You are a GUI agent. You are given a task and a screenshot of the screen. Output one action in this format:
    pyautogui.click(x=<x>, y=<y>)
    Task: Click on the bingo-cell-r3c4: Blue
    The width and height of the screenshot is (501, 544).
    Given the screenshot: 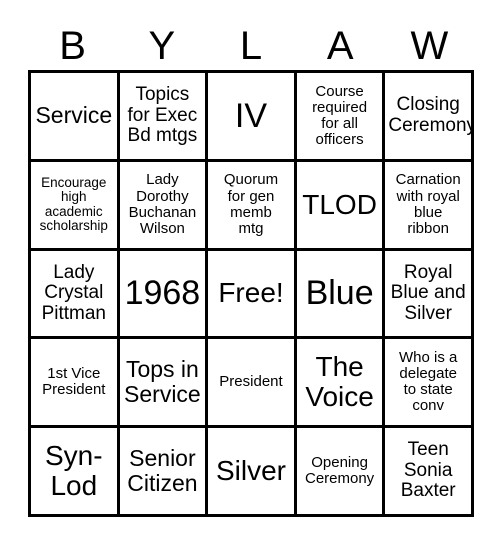 What is the action you would take?
    pyautogui.click(x=341, y=295)
    